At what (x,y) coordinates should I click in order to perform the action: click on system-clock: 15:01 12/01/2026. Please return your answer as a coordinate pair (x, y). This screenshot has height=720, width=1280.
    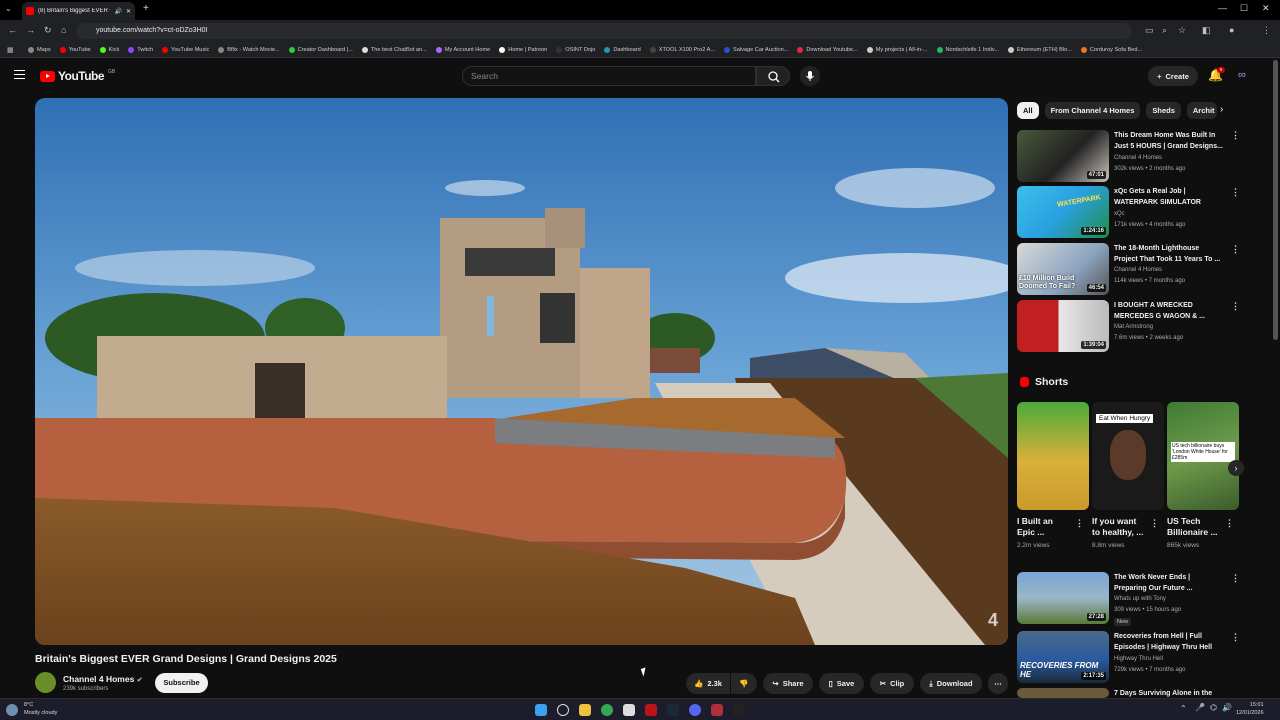
    Looking at the image, I should click on (1250, 709).